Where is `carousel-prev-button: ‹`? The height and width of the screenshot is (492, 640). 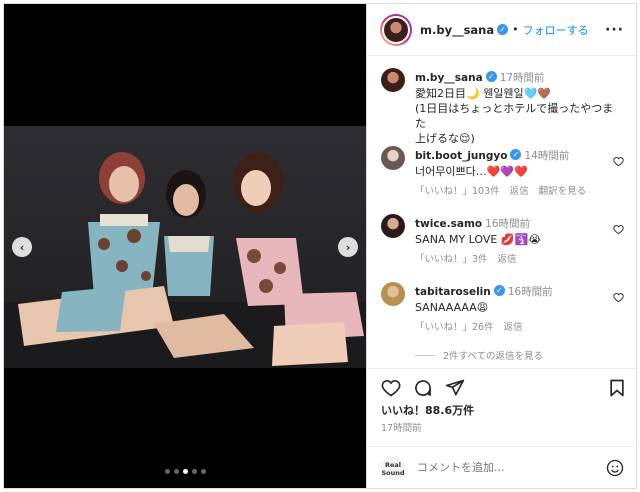
carousel-prev-button: ‹ is located at coordinates (22, 247).